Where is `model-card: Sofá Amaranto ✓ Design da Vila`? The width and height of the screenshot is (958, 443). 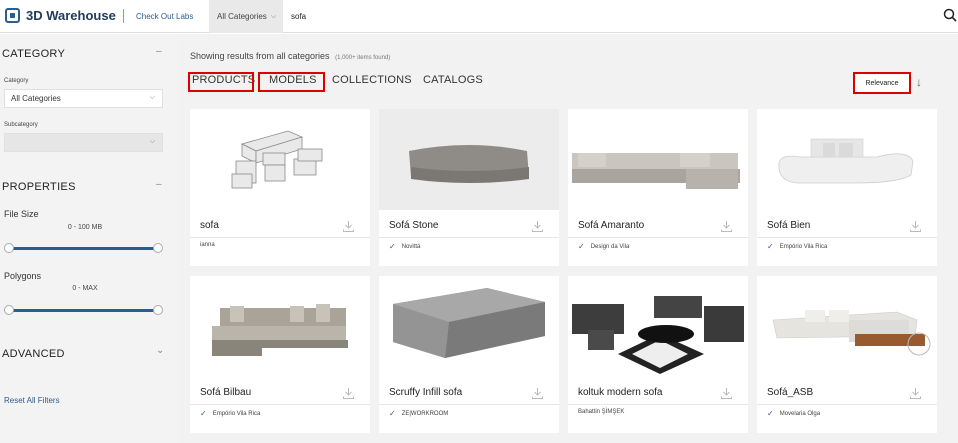
model-card: Sofá Amaranto ✓ Design da Vila is located at coordinates (658, 187).